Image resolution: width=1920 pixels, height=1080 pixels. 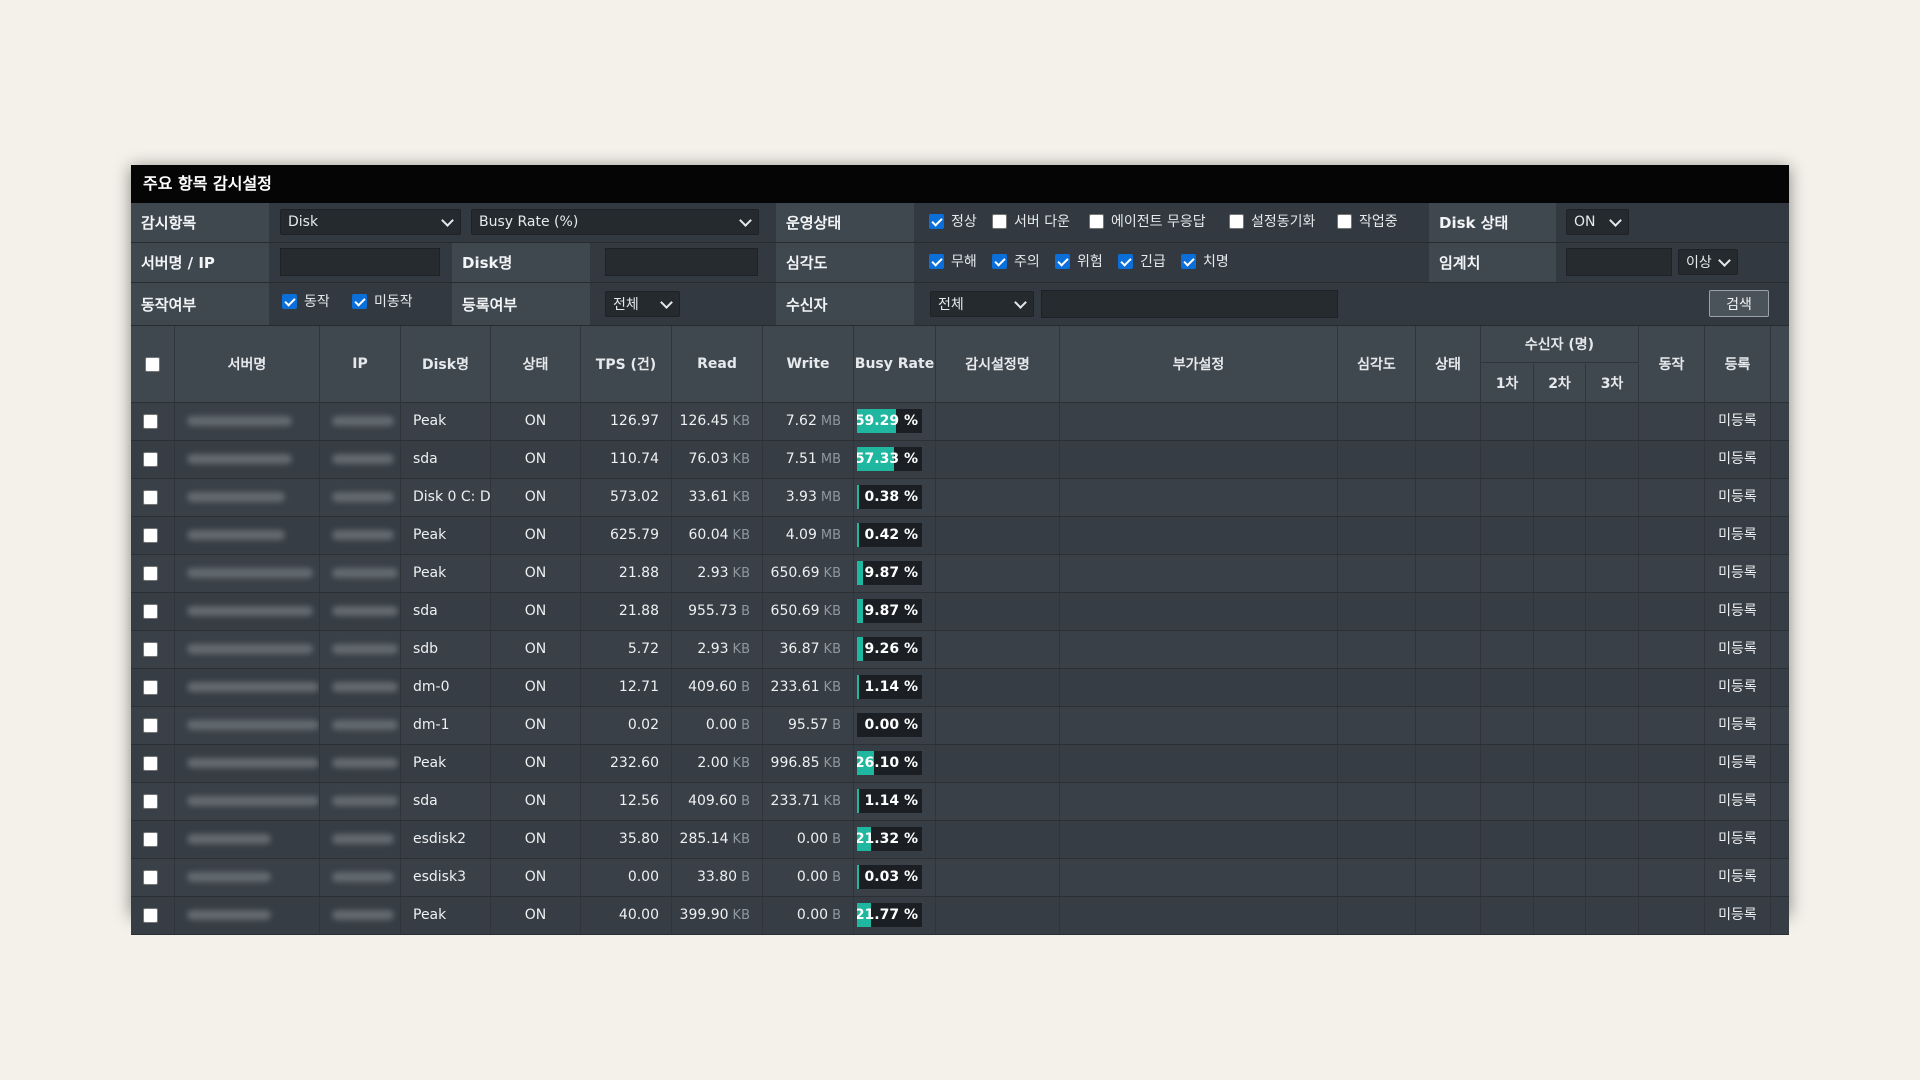 I want to click on active-checkbox-off, so click(x=359, y=301).